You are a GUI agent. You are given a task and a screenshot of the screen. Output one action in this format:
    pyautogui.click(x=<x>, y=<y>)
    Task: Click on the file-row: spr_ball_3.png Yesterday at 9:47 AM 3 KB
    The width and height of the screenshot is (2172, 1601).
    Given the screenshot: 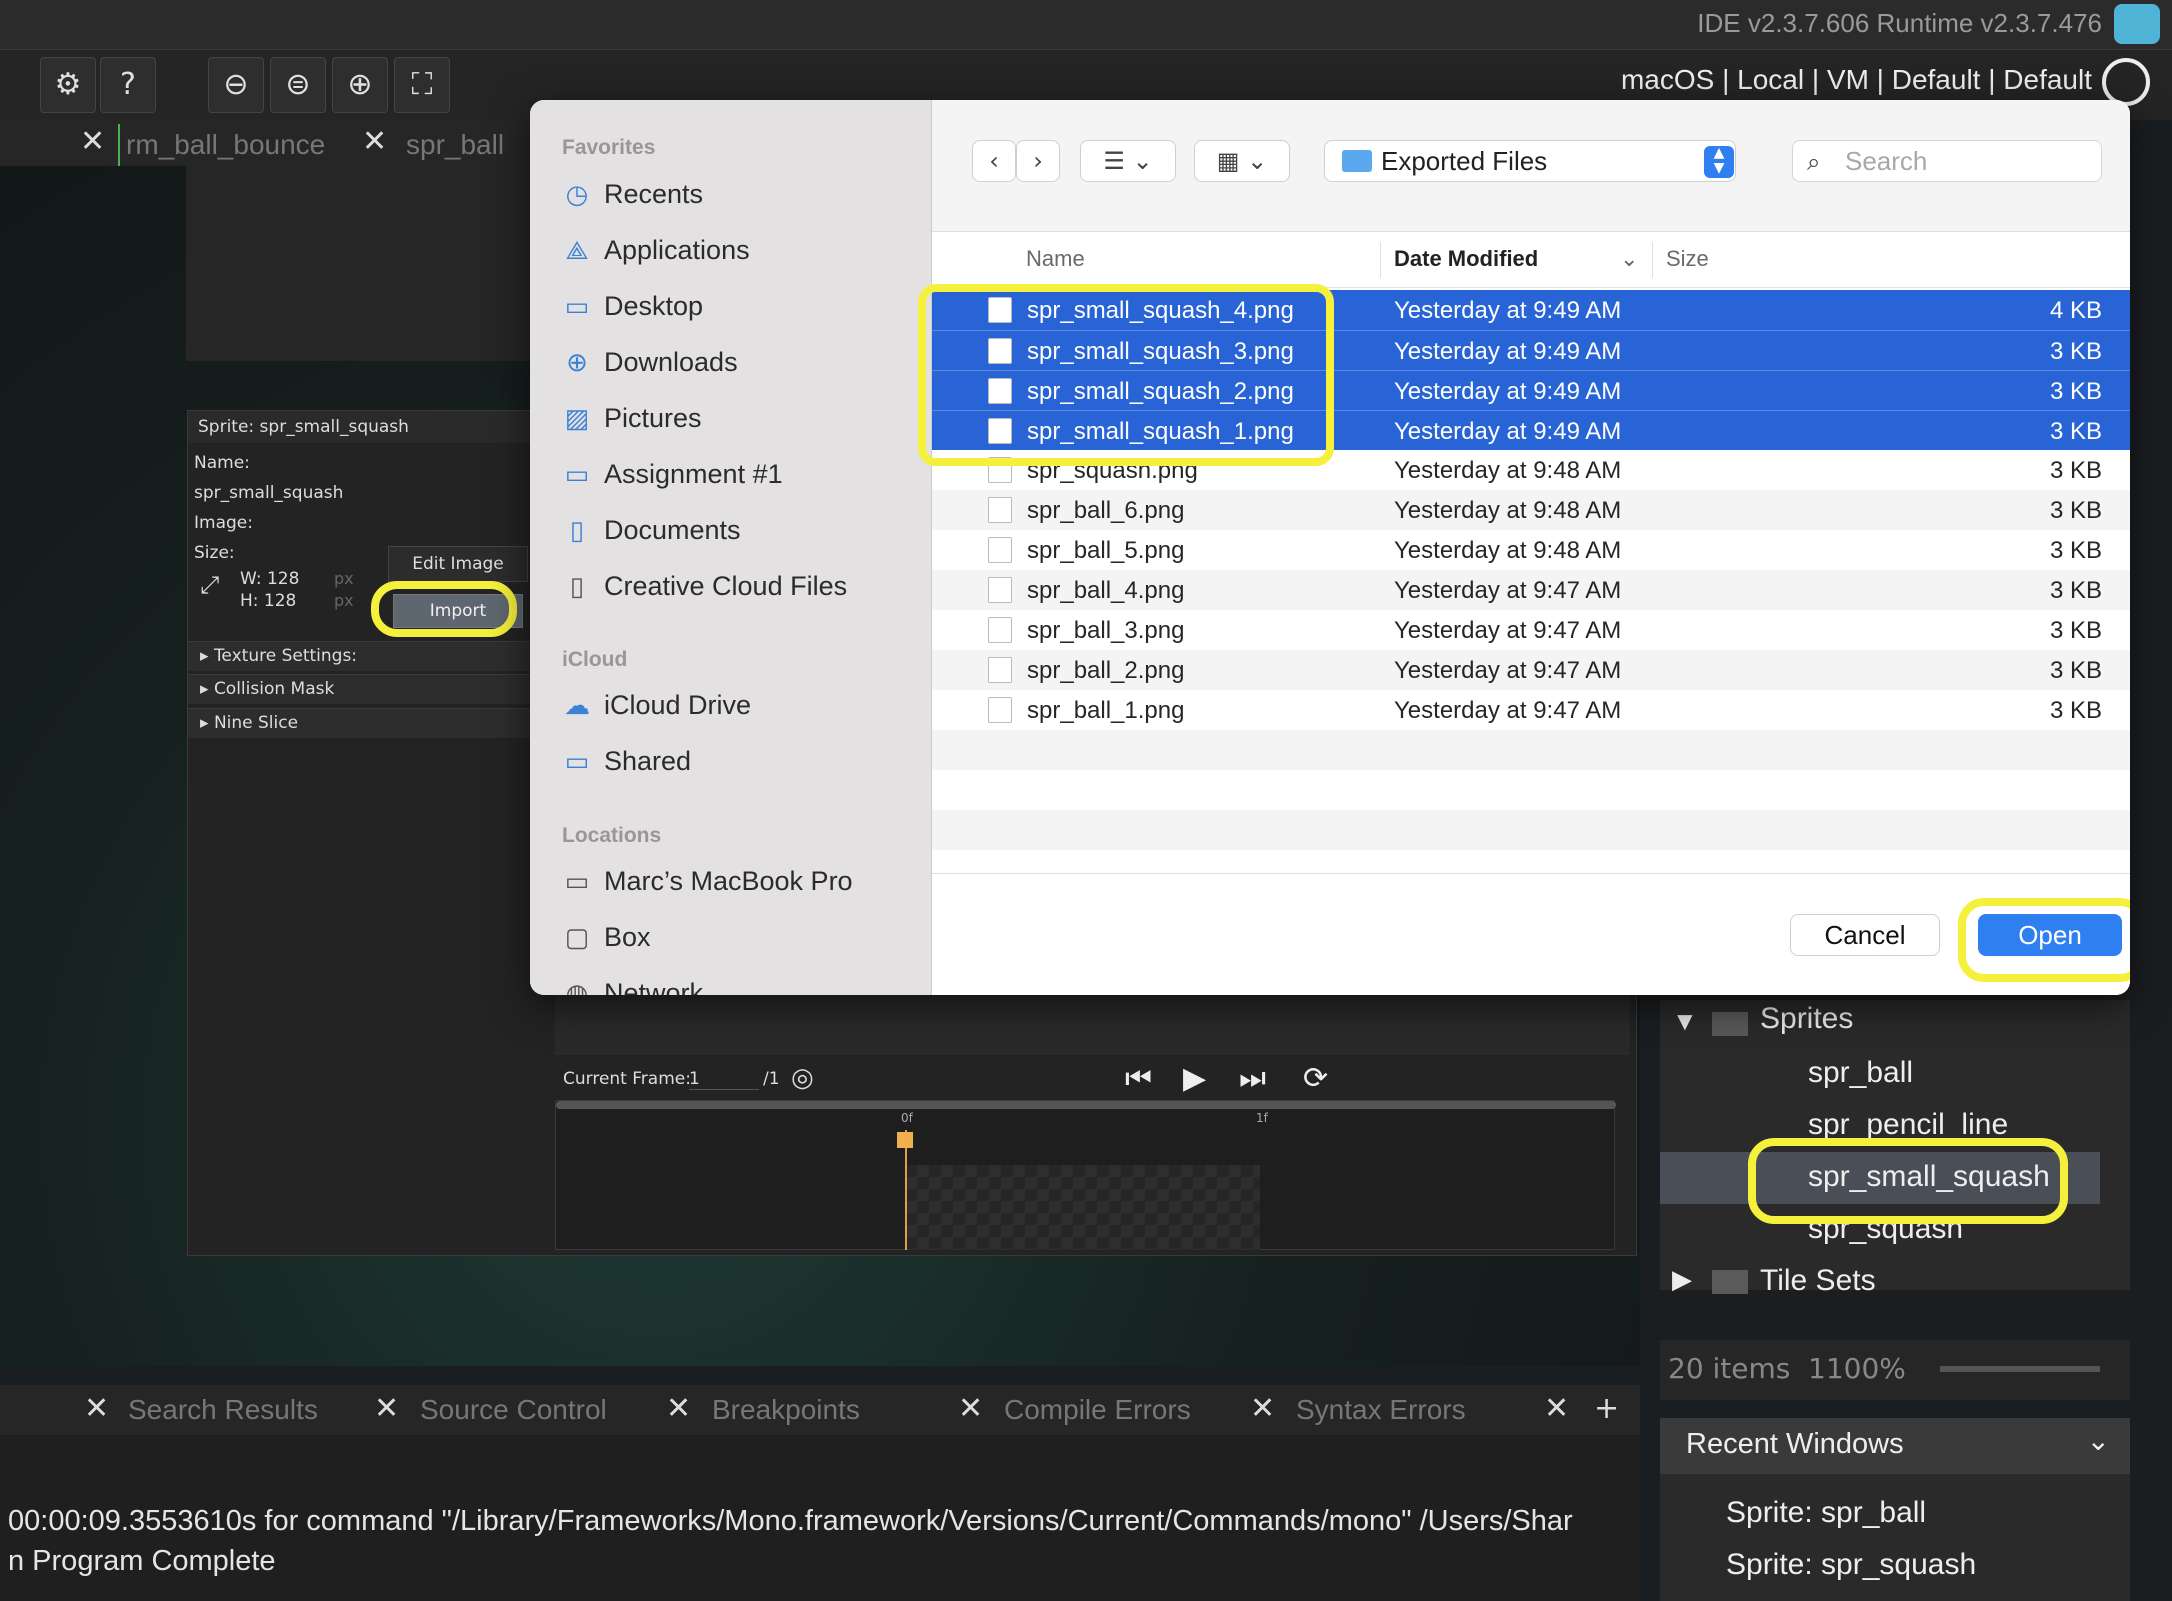 What is the action you would take?
    pyautogui.click(x=1531, y=630)
    